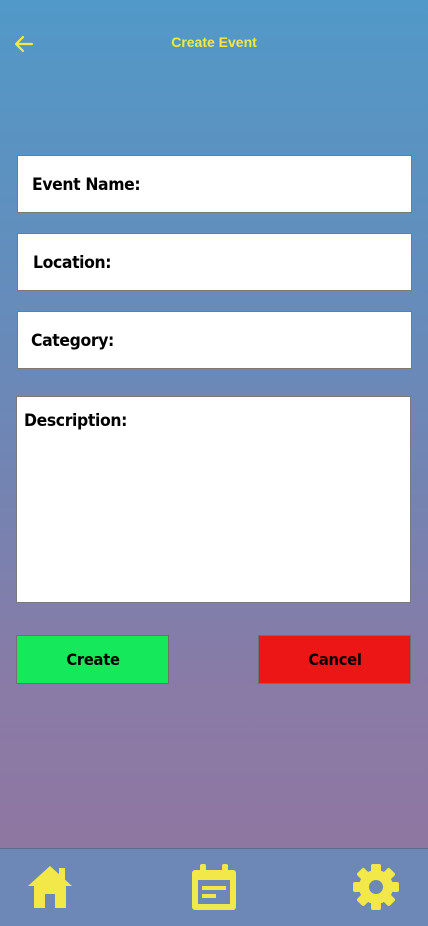 Image resolution: width=428 pixels, height=926 pixels. I want to click on location-field: Location:, so click(214, 262).